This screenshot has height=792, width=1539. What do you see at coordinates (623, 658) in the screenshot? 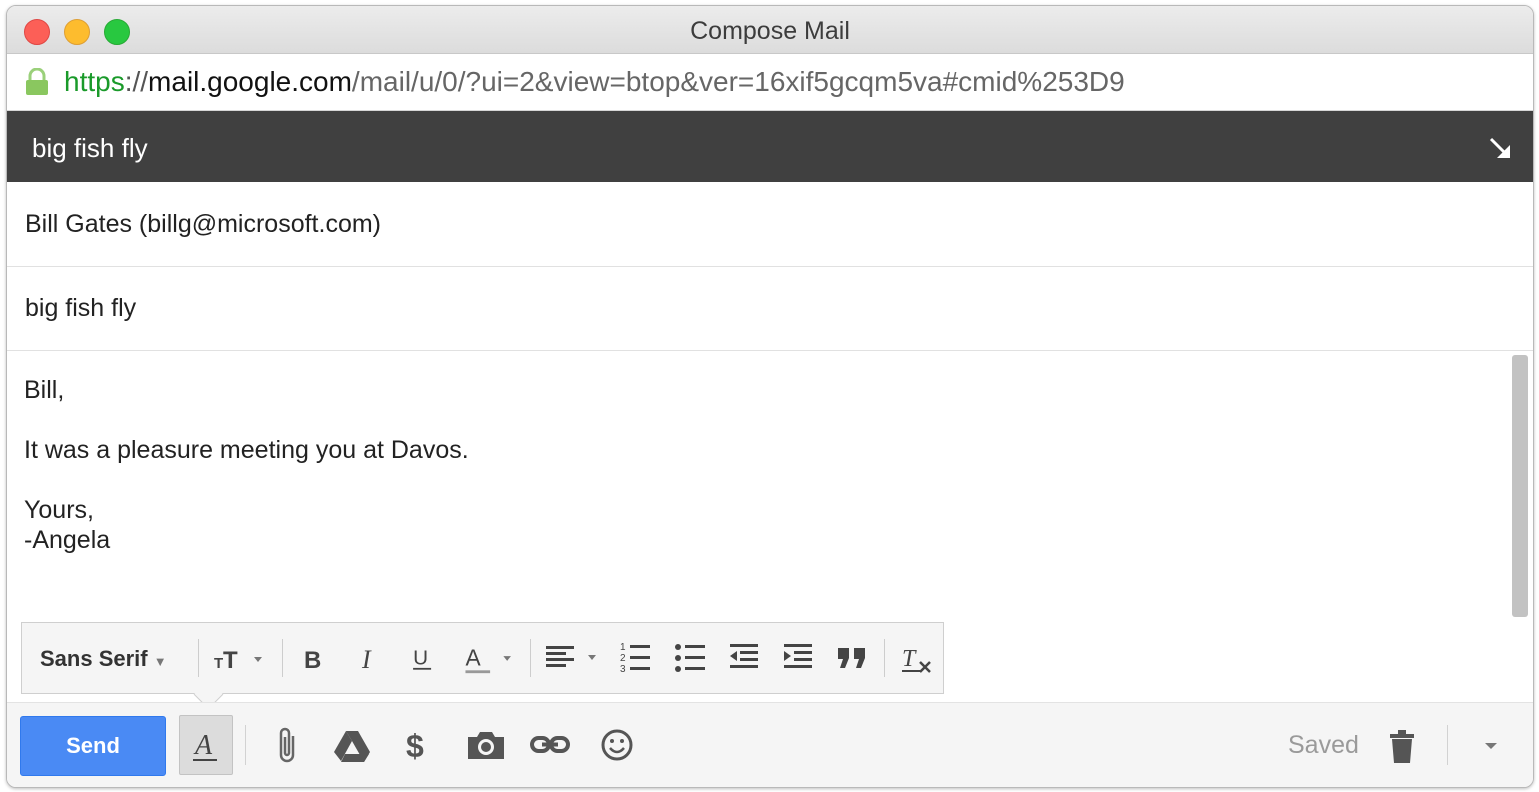
I see `svg-text: 2` at bounding box center [623, 658].